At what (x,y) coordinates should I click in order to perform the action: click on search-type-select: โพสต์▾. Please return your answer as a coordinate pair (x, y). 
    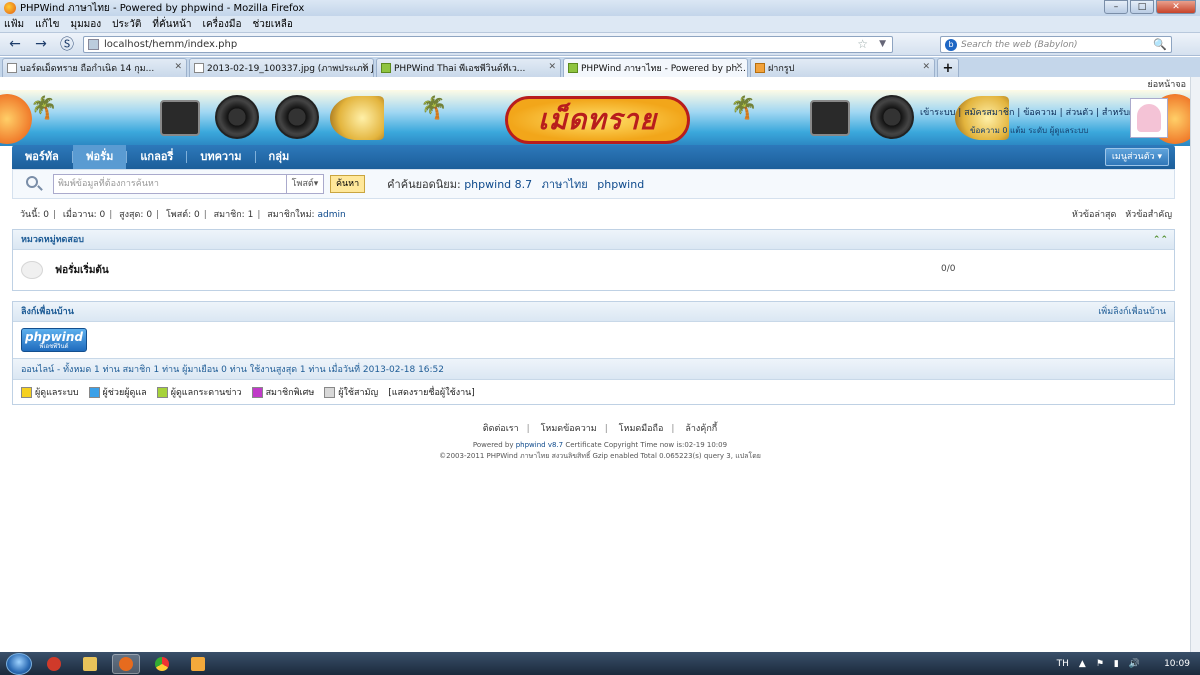
    Looking at the image, I should click on (305, 184).